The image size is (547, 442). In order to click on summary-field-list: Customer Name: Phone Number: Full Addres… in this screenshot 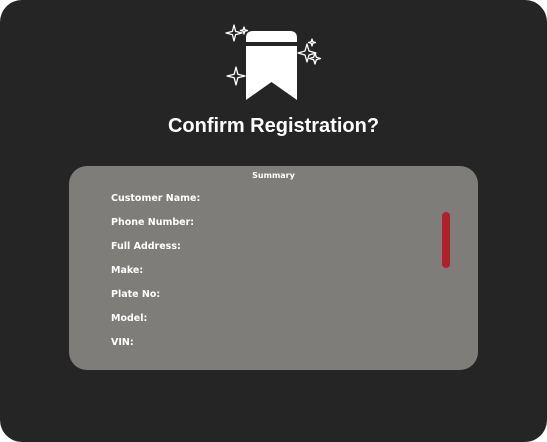, I will do `click(155, 276)`.